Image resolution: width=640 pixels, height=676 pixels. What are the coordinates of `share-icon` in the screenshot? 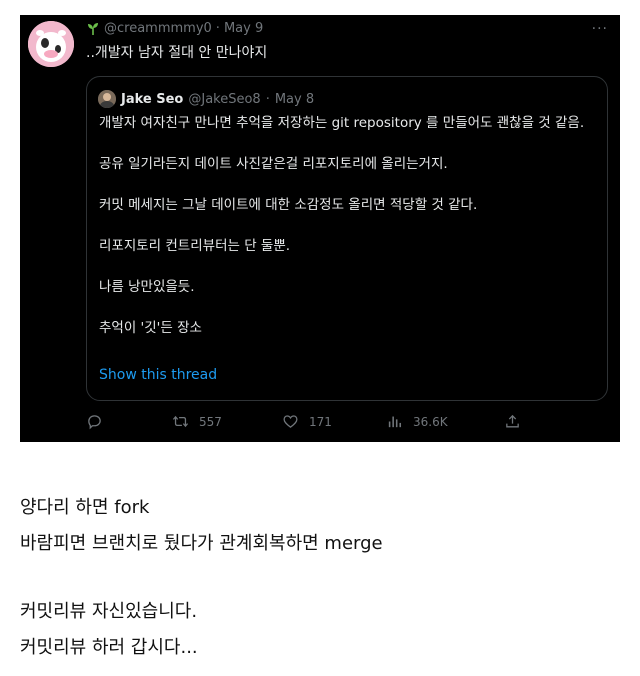 It's located at (512, 421).